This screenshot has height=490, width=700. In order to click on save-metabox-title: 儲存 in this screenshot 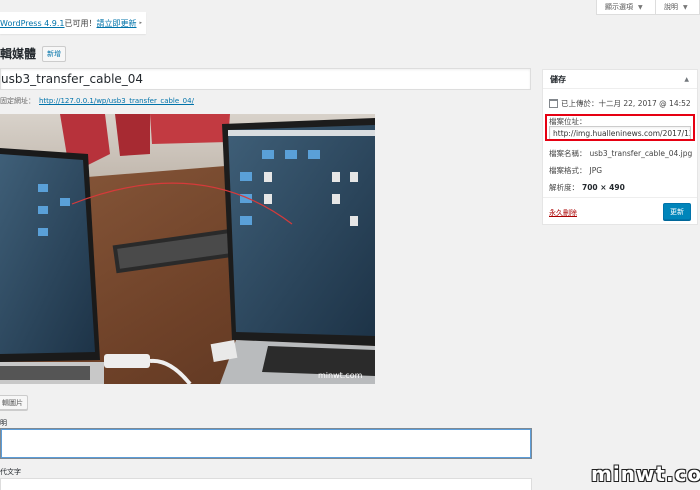, I will do `click(558, 79)`.